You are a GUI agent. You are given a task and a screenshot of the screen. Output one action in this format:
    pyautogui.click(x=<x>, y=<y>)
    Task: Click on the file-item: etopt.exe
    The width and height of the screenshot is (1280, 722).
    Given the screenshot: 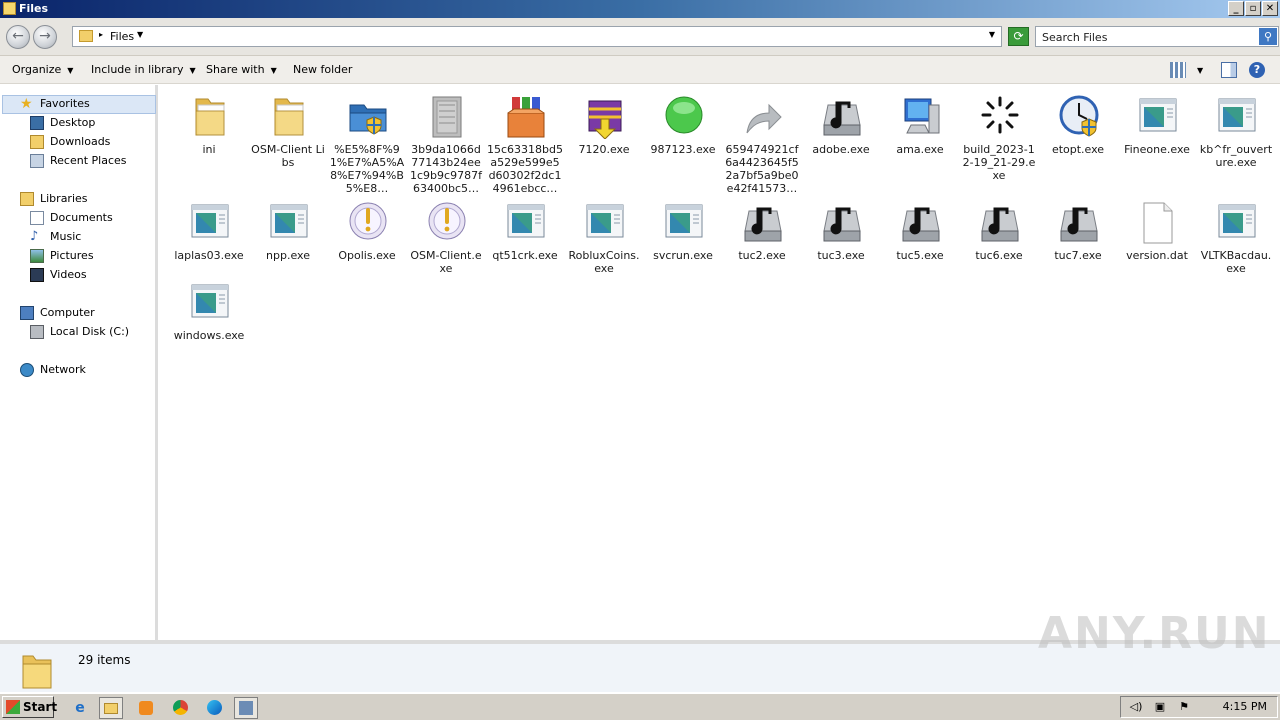 What is the action you would take?
    pyautogui.click(x=1078, y=137)
    